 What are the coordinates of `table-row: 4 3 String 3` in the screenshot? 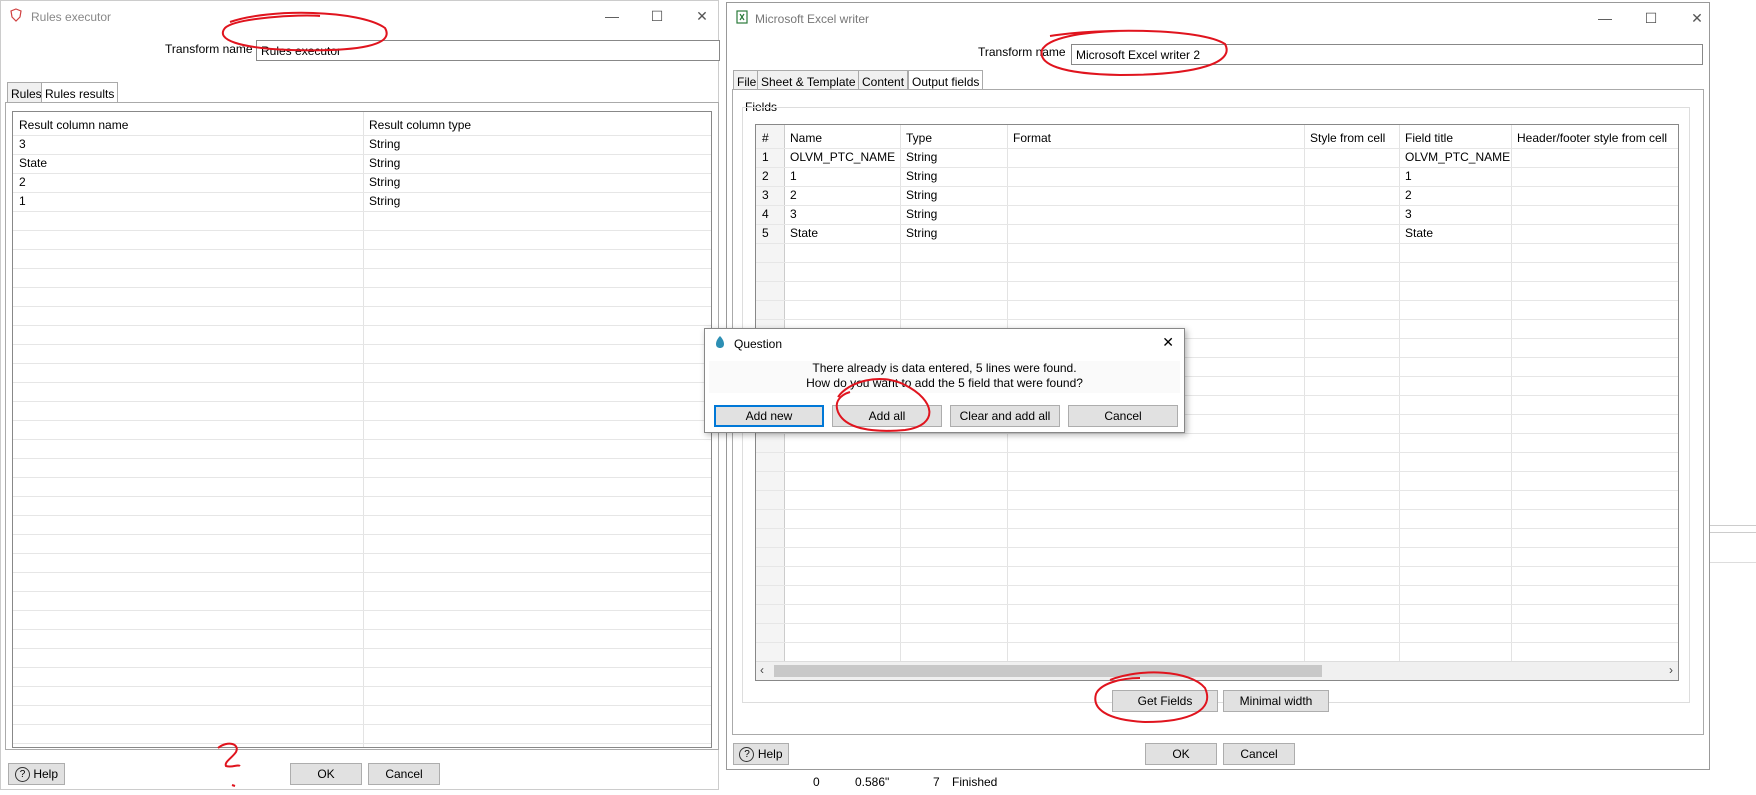 It's located at (1217, 215).